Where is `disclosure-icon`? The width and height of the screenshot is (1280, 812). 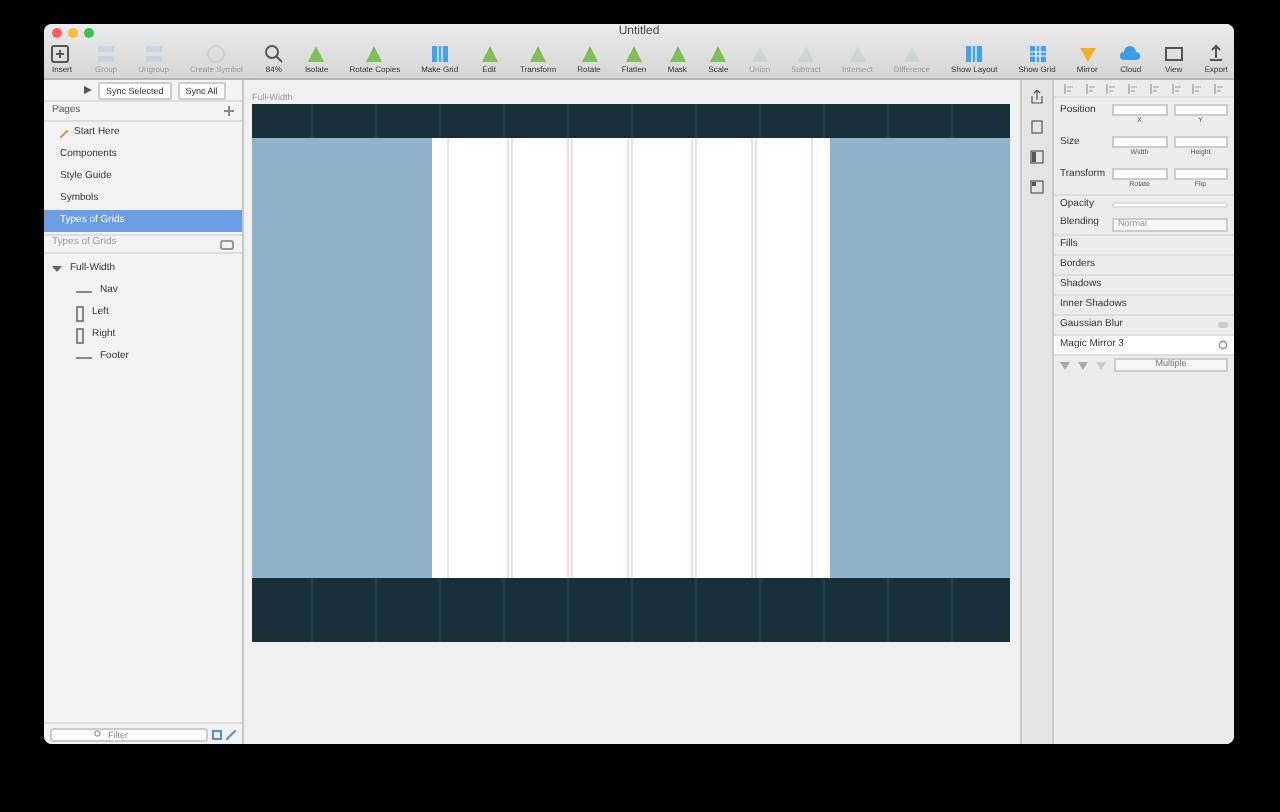
disclosure-icon is located at coordinates (57, 269).